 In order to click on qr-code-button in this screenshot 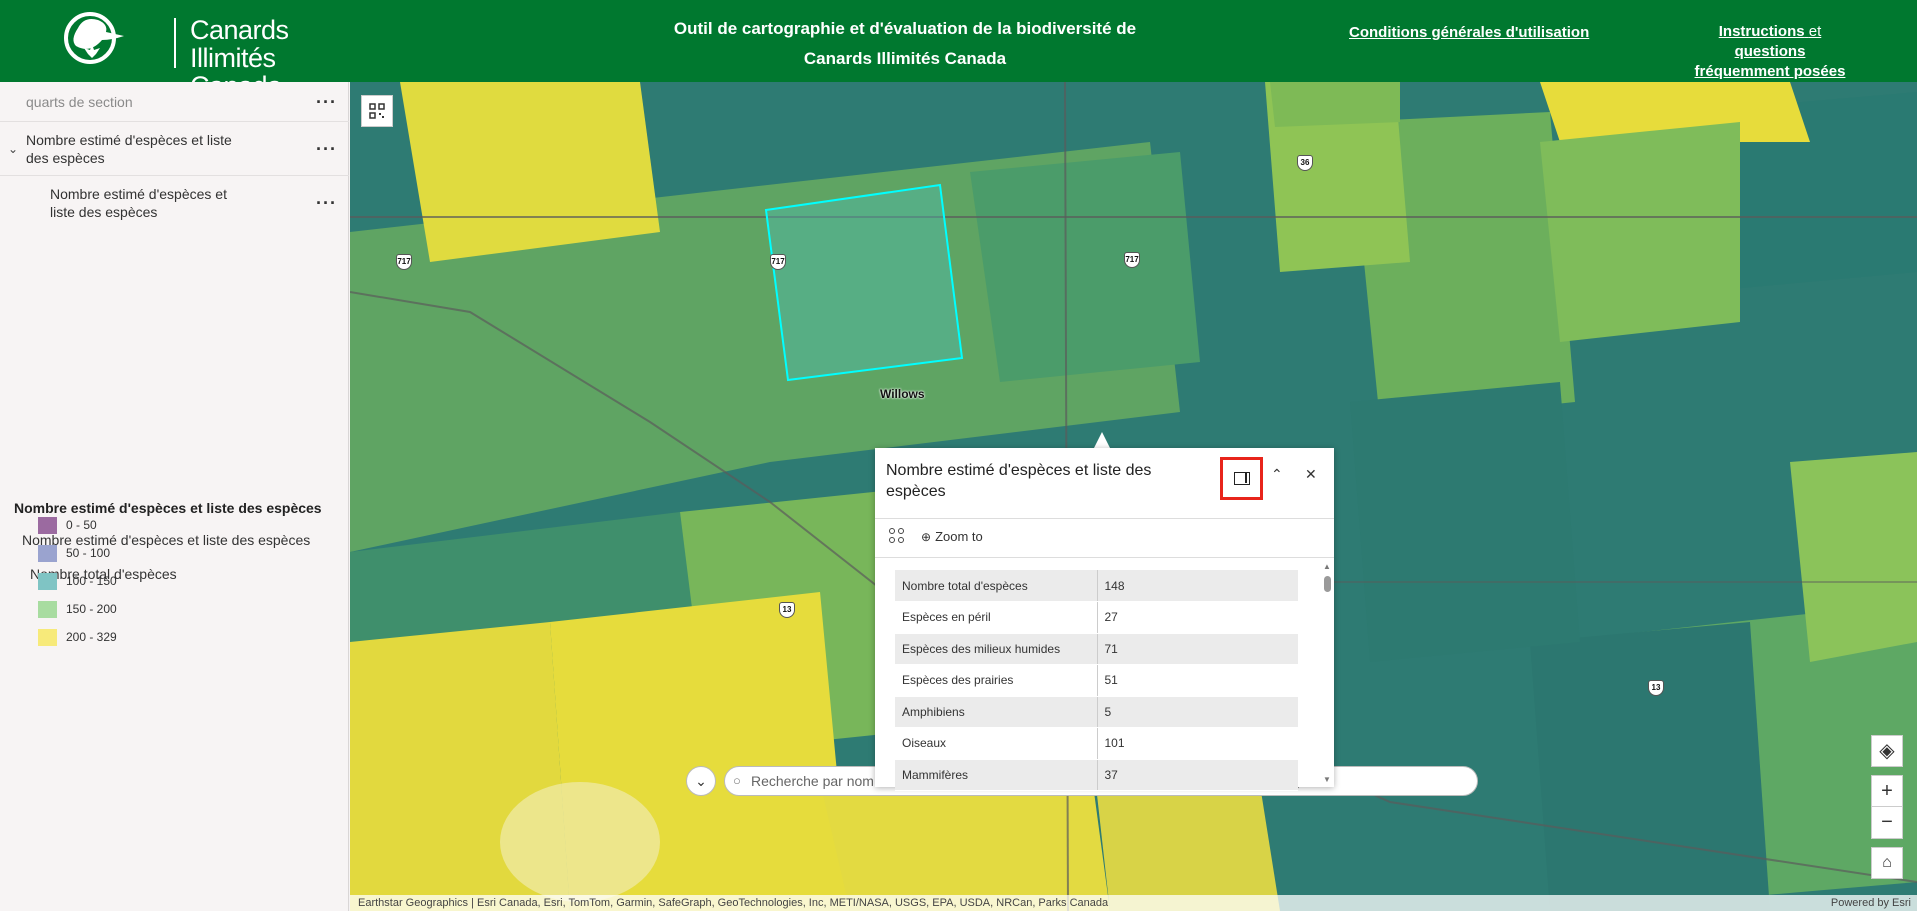, I will do `click(377, 111)`.